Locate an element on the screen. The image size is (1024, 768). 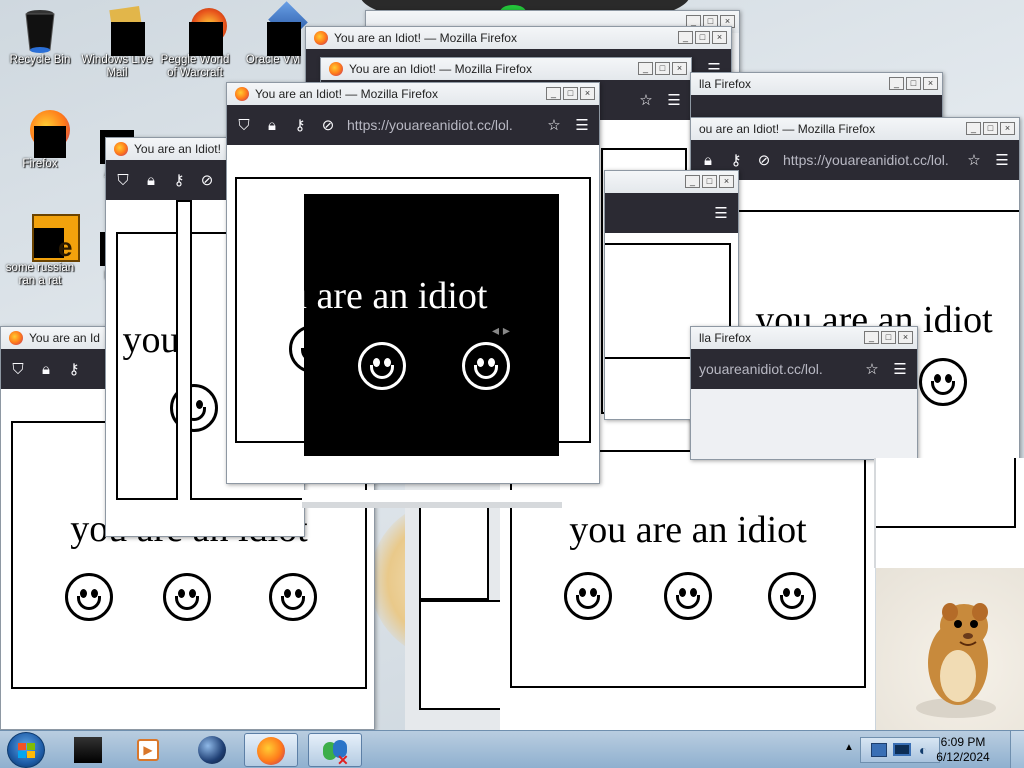
desktop-icon-firefox: Firefox is located at coordinates (40, 140).